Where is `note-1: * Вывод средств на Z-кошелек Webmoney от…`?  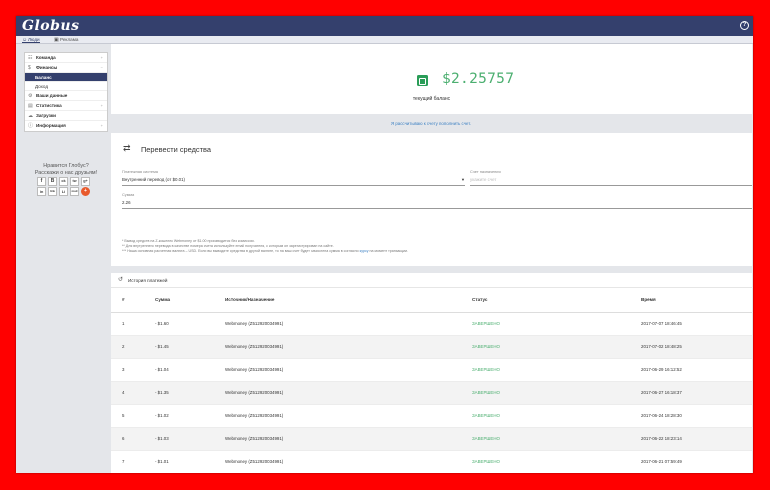 note-1: * Вывод средств на Z-кошелек Webmoney от… is located at coordinates (188, 241).